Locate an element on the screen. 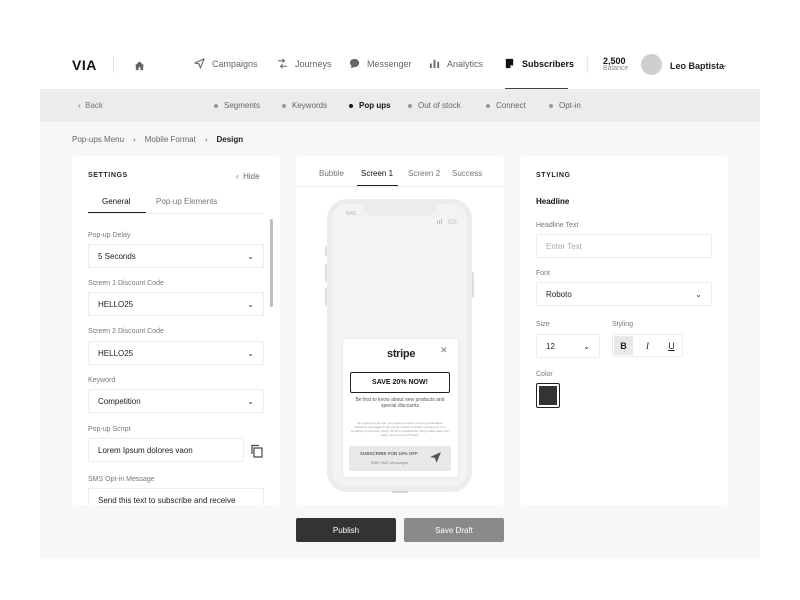  step-label: Out of stock is located at coordinates (439, 105).